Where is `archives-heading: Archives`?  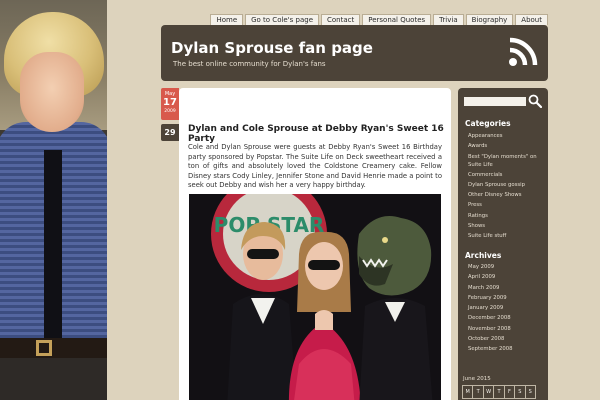
archives-heading: Archives is located at coordinates (483, 255).